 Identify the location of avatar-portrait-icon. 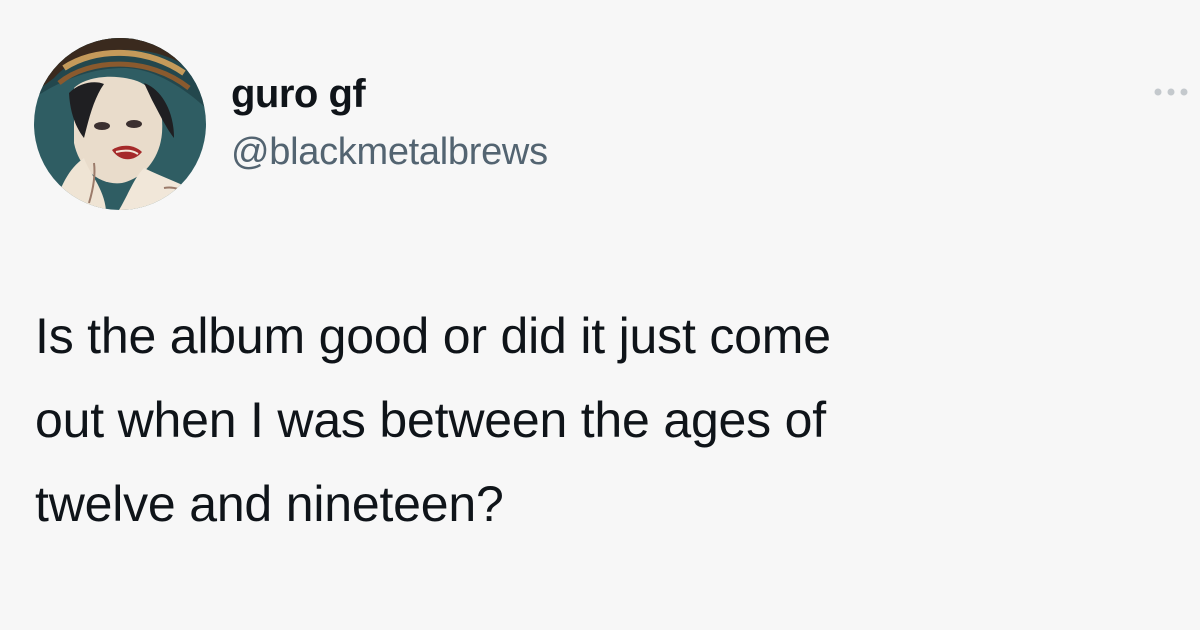
(120, 124).